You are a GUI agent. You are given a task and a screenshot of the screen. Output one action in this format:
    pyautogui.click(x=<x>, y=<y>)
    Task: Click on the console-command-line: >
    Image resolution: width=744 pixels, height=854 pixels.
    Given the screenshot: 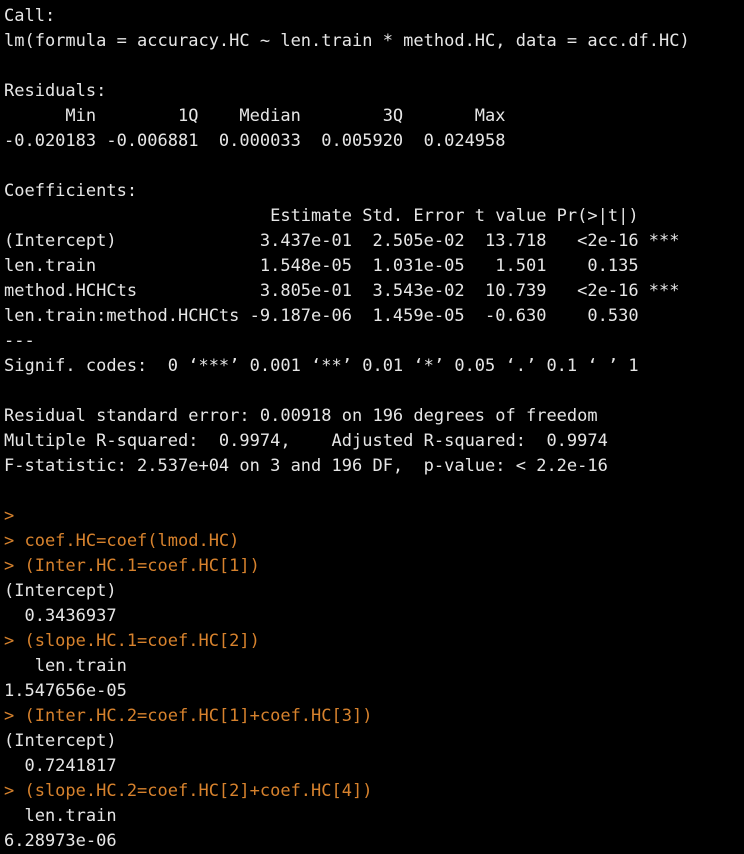 What is the action you would take?
    pyautogui.click(x=9, y=516)
    